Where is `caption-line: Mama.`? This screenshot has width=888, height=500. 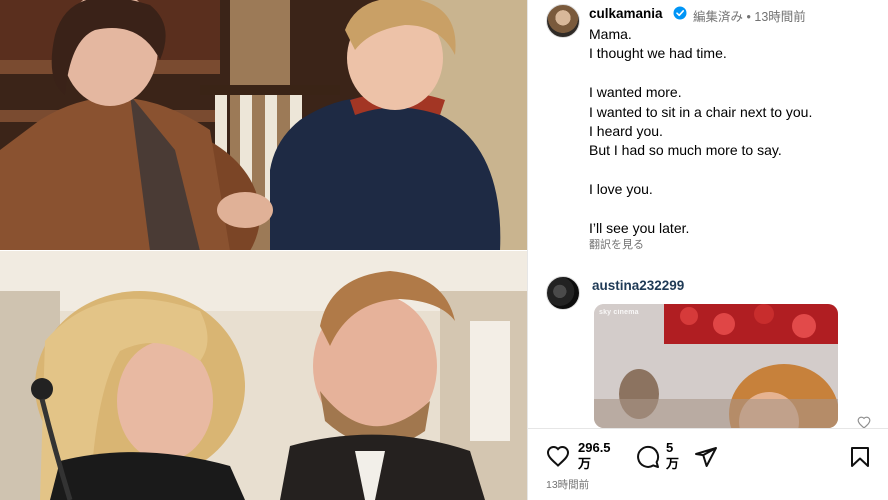
caption-line: Mama. is located at coordinates (610, 34).